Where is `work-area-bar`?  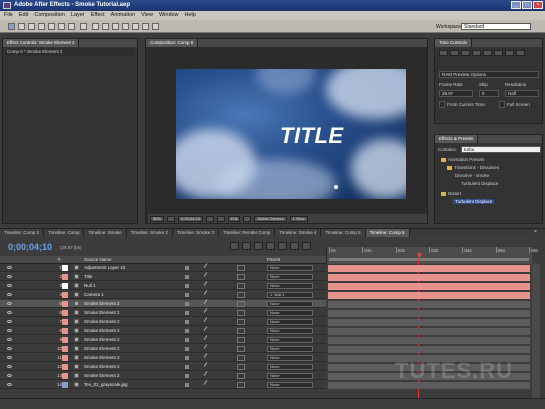 work-area-bar is located at coordinates (429, 259).